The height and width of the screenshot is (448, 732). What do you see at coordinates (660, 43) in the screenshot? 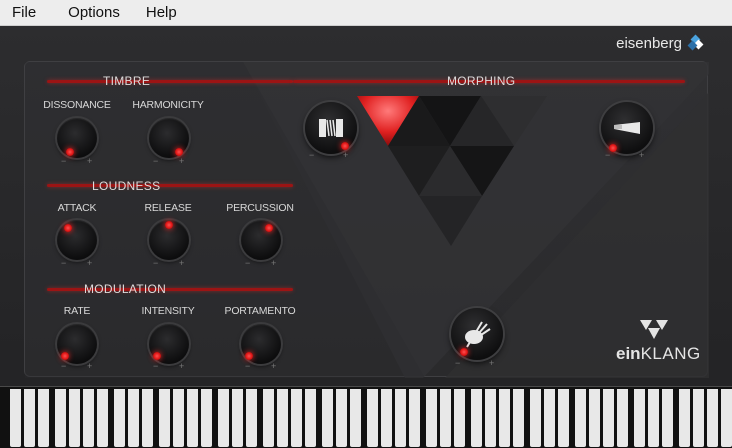
I see `brand: eisenberg` at bounding box center [660, 43].